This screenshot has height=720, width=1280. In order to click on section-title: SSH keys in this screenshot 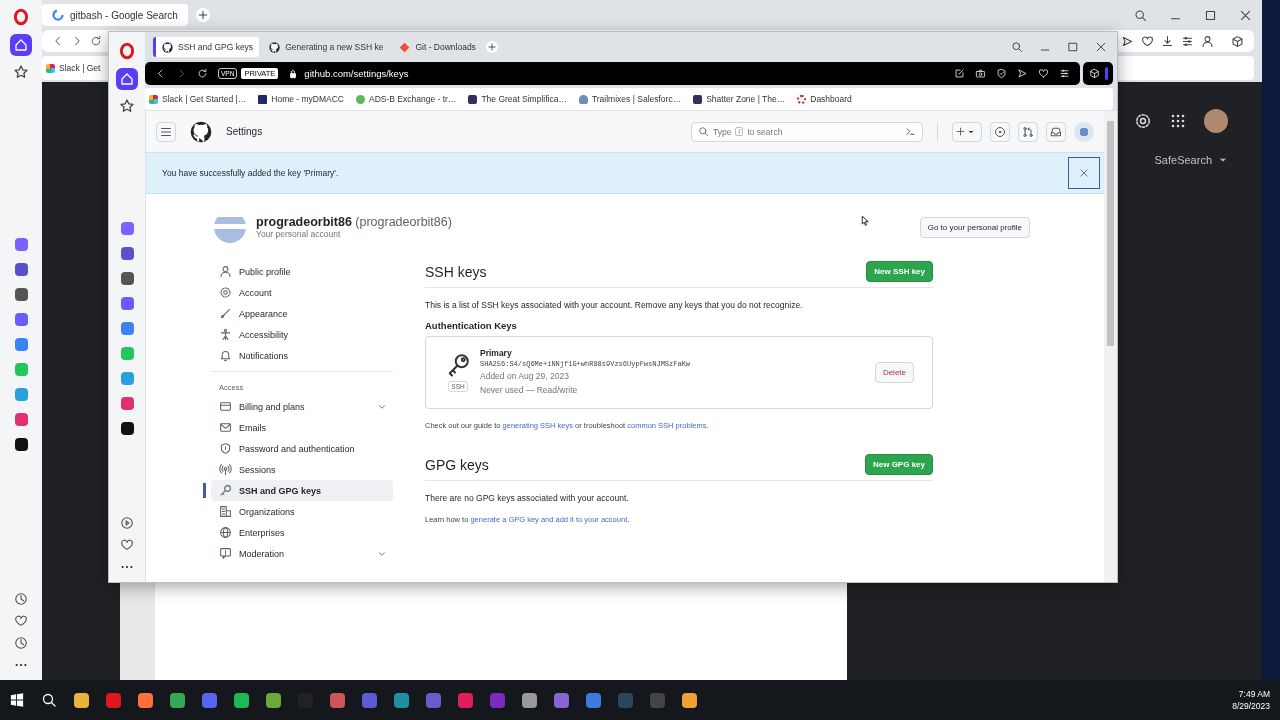, I will do `click(456, 271)`.